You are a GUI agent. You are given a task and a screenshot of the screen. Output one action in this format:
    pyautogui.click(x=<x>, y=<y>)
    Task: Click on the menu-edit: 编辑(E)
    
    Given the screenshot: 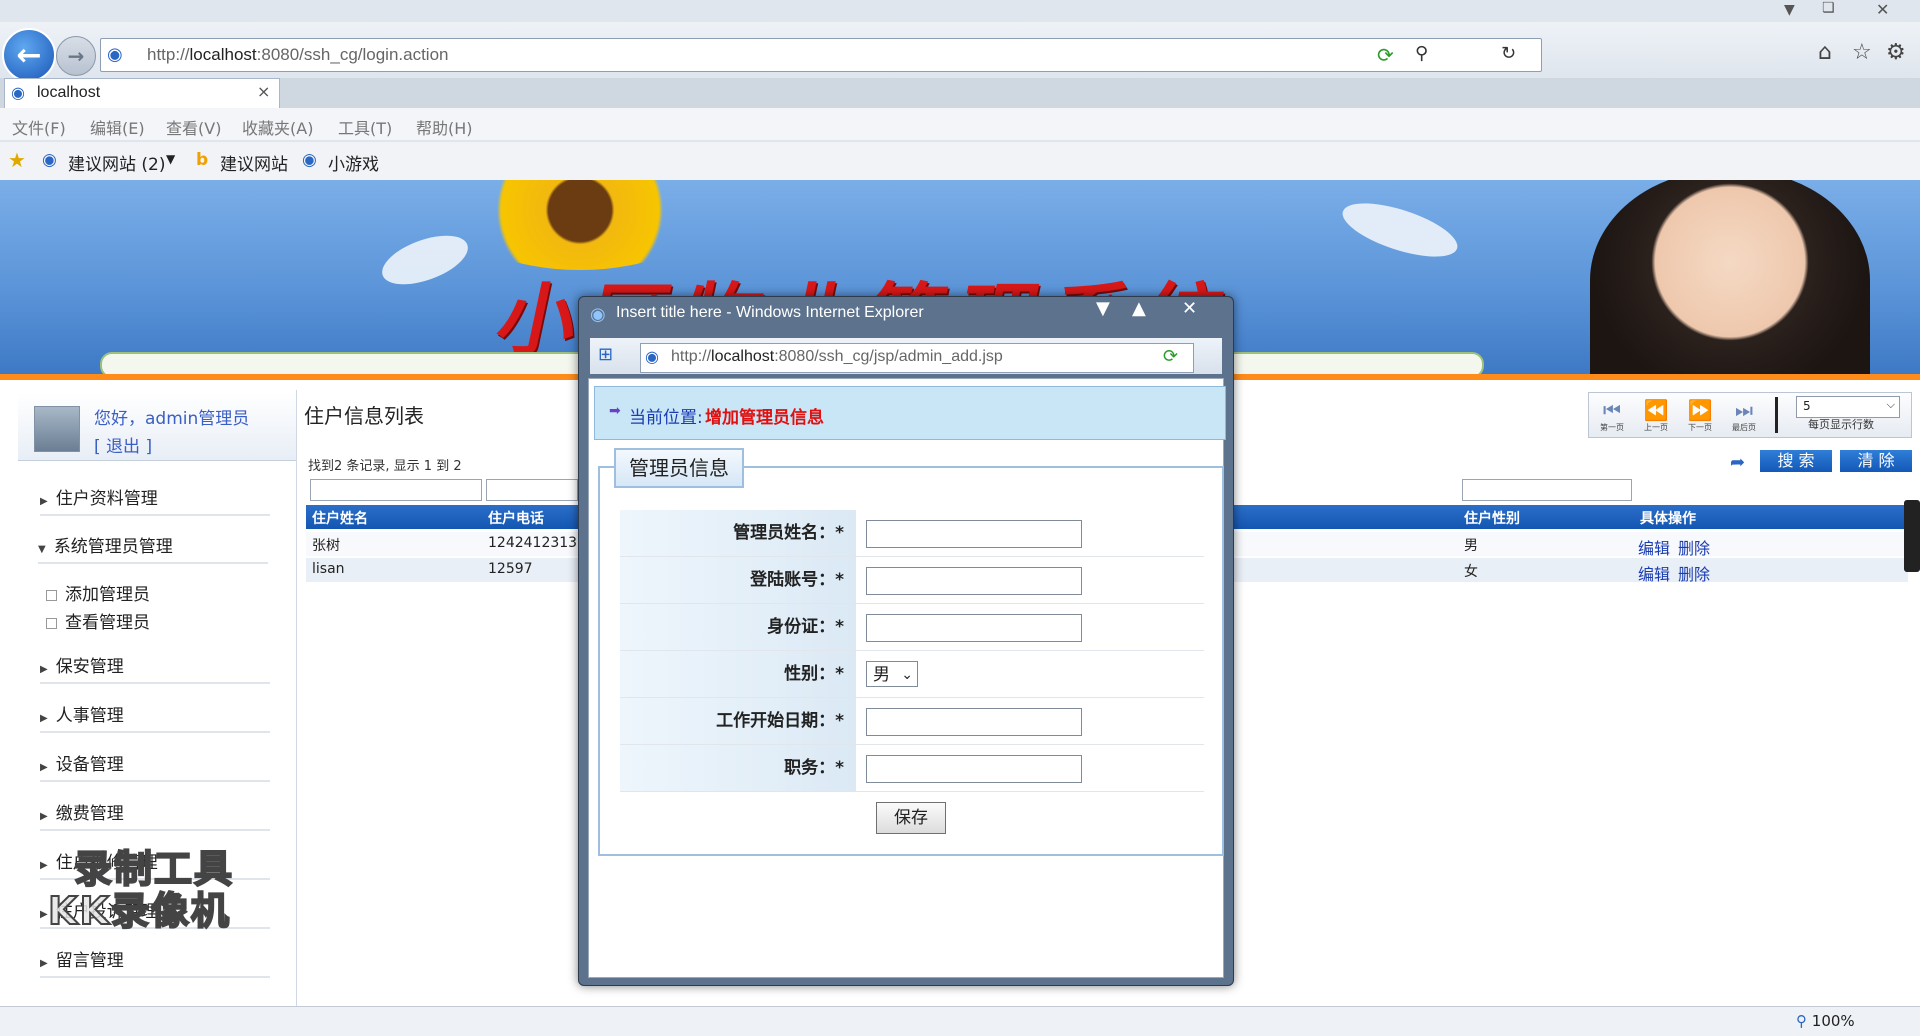 What is the action you would take?
    pyautogui.click(x=117, y=127)
    